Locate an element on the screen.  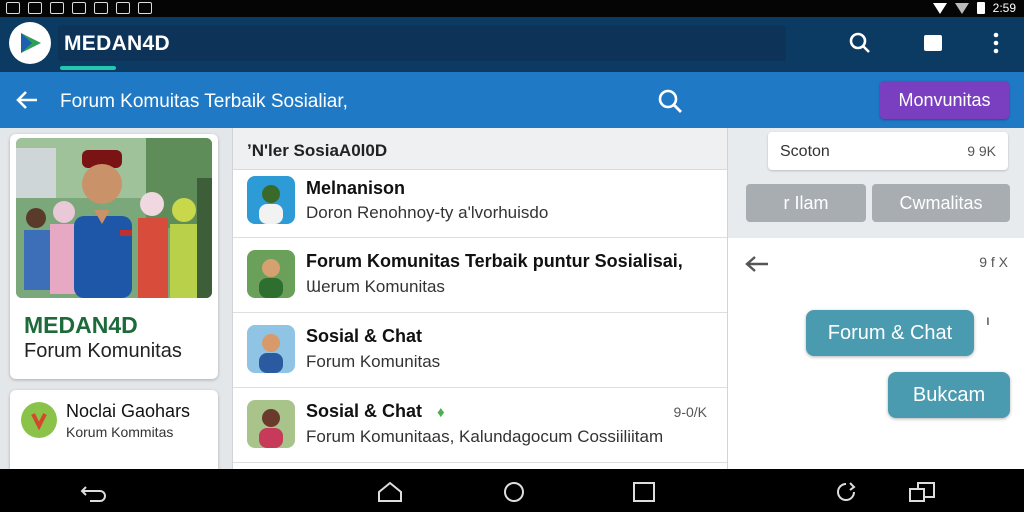
app-title: MEDAN4D is located at coordinates (117, 43).